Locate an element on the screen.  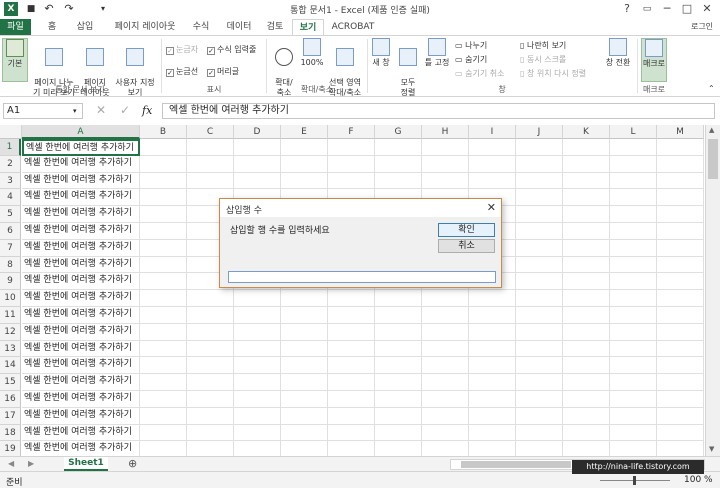
freeze-panes-button: 틀 고정 is located at coordinates (437, 60).